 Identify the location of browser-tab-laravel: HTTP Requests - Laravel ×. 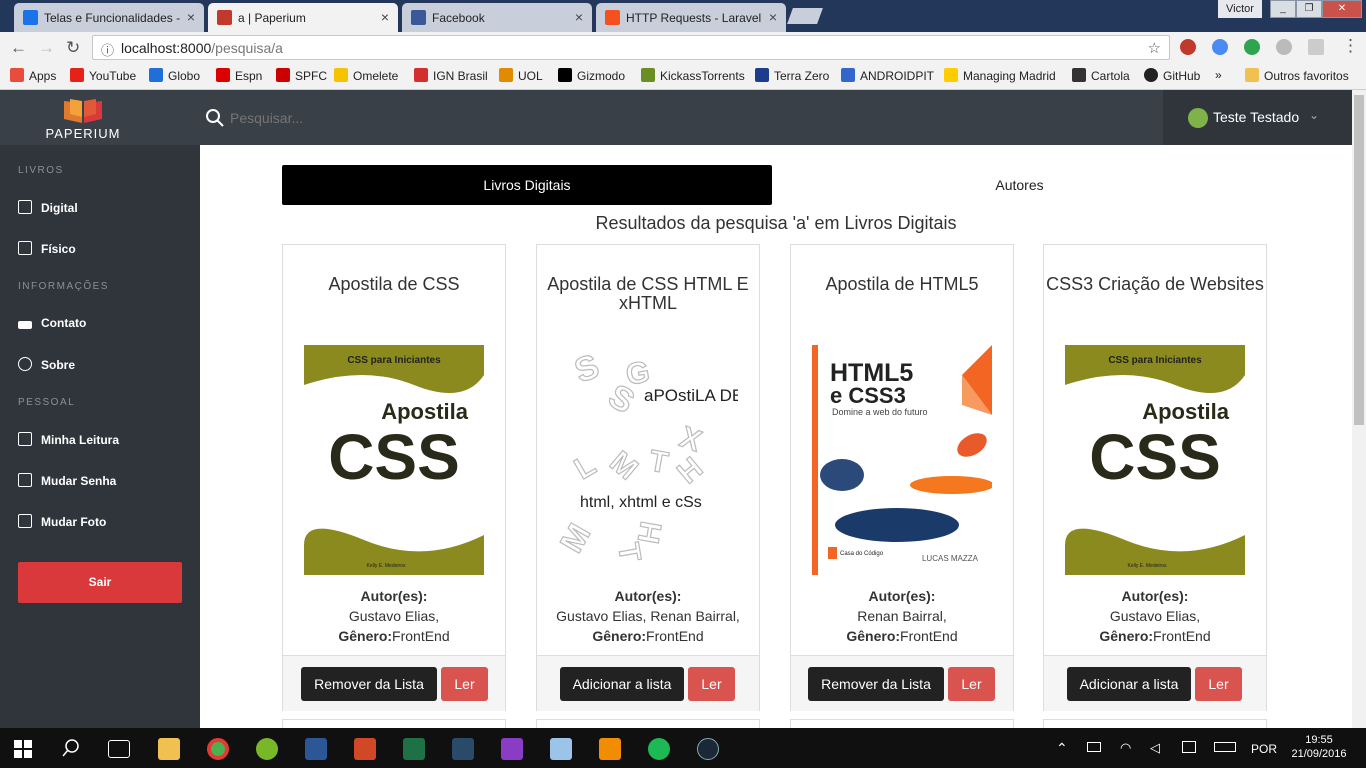
(691, 17).